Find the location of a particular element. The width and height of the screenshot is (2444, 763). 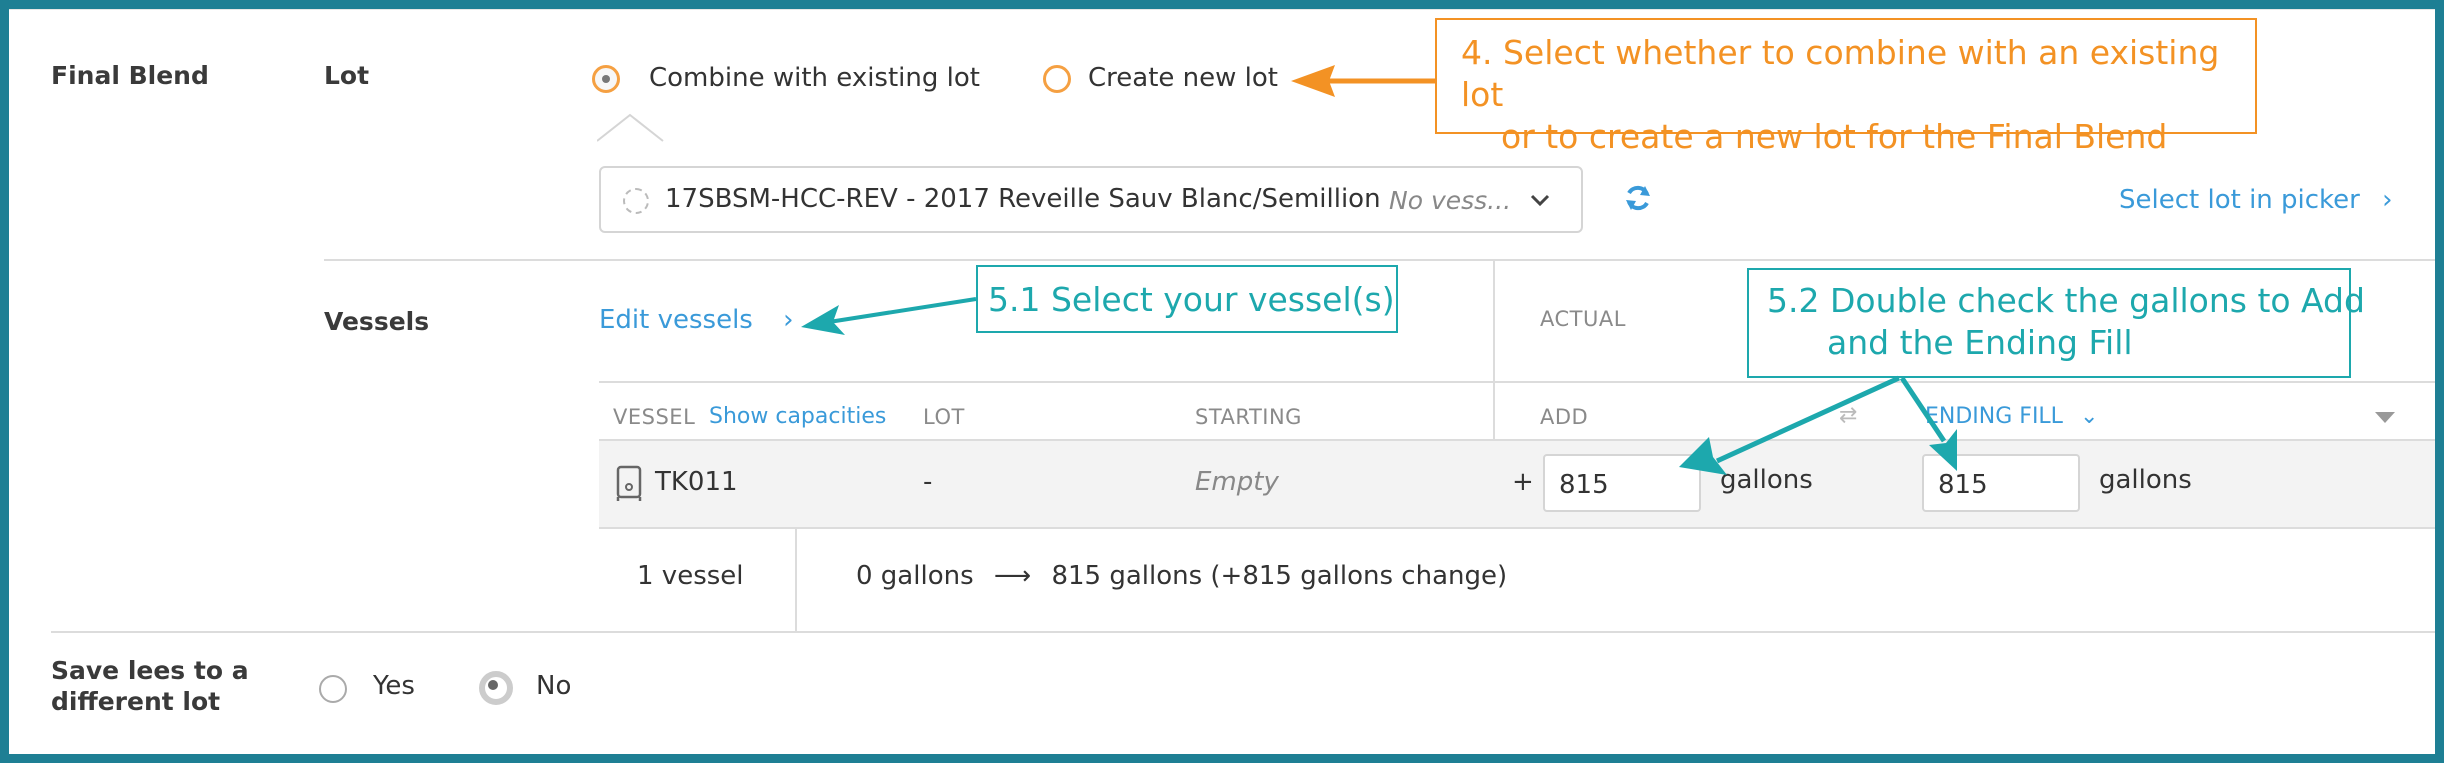

vessels-lees-divider is located at coordinates (1243, 632).